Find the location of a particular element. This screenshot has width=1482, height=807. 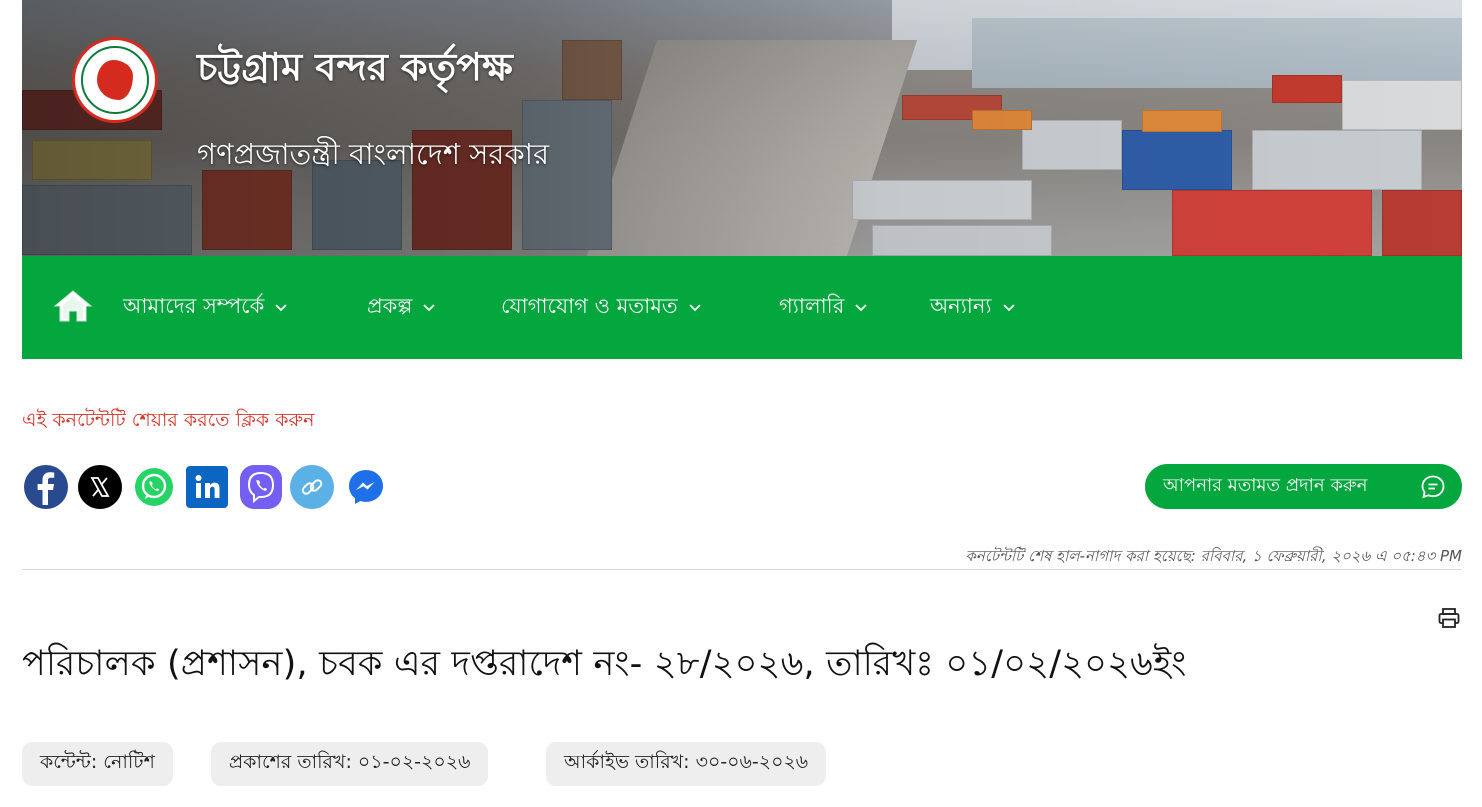

linkedin-icon is located at coordinates (207, 486).